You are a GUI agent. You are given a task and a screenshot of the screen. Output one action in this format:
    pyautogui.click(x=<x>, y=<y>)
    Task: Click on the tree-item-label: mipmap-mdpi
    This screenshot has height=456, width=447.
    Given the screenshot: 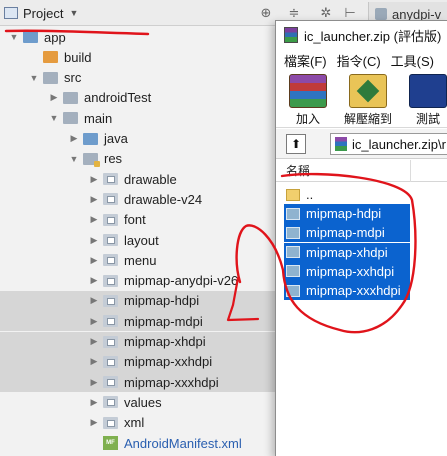 What is the action you would take?
    pyautogui.click(x=163, y=321)
    